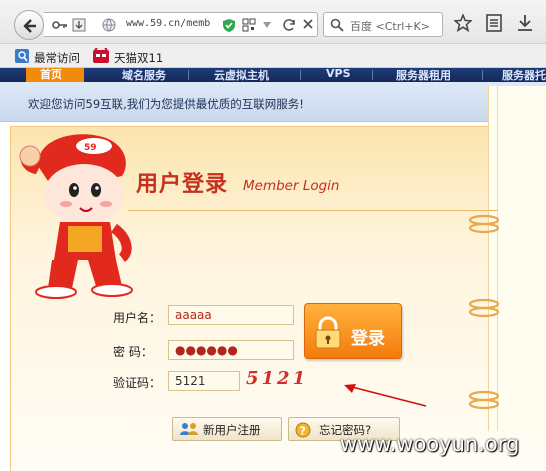 This screenshot has width=546, height=471. Describe the element at coordinates (525, 23) in the screenshot. I see `download-arrow-icon` at that location.